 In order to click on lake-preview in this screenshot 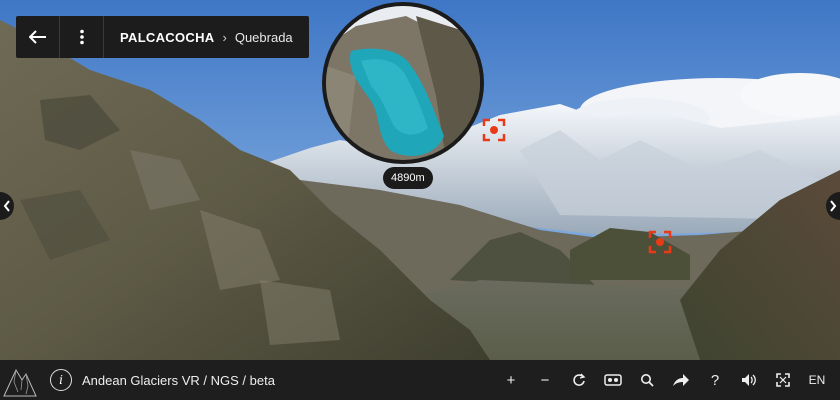, I will do `click(403, 83)`.